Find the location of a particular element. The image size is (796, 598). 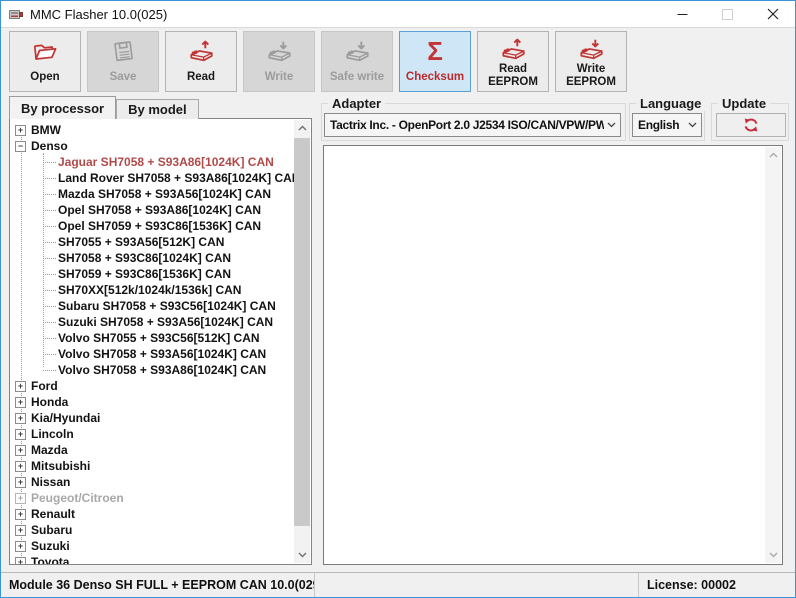

tree-node: SH7055 + S93A56[512K] CAN is located at coordinates (152, 242).